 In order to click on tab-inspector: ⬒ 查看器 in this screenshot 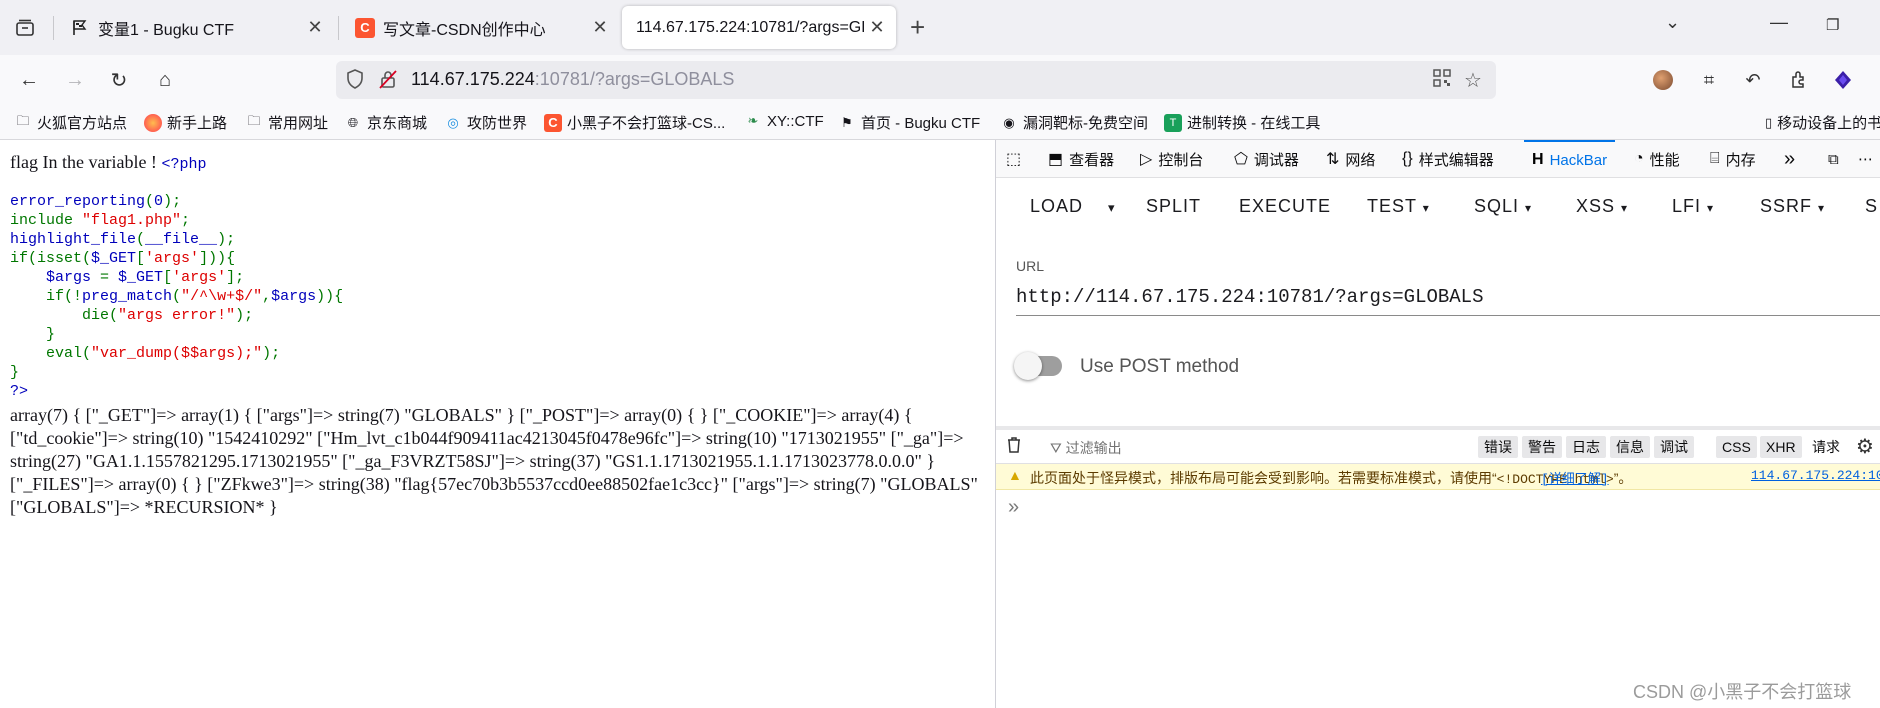, I will do `click(1081, 159)`.